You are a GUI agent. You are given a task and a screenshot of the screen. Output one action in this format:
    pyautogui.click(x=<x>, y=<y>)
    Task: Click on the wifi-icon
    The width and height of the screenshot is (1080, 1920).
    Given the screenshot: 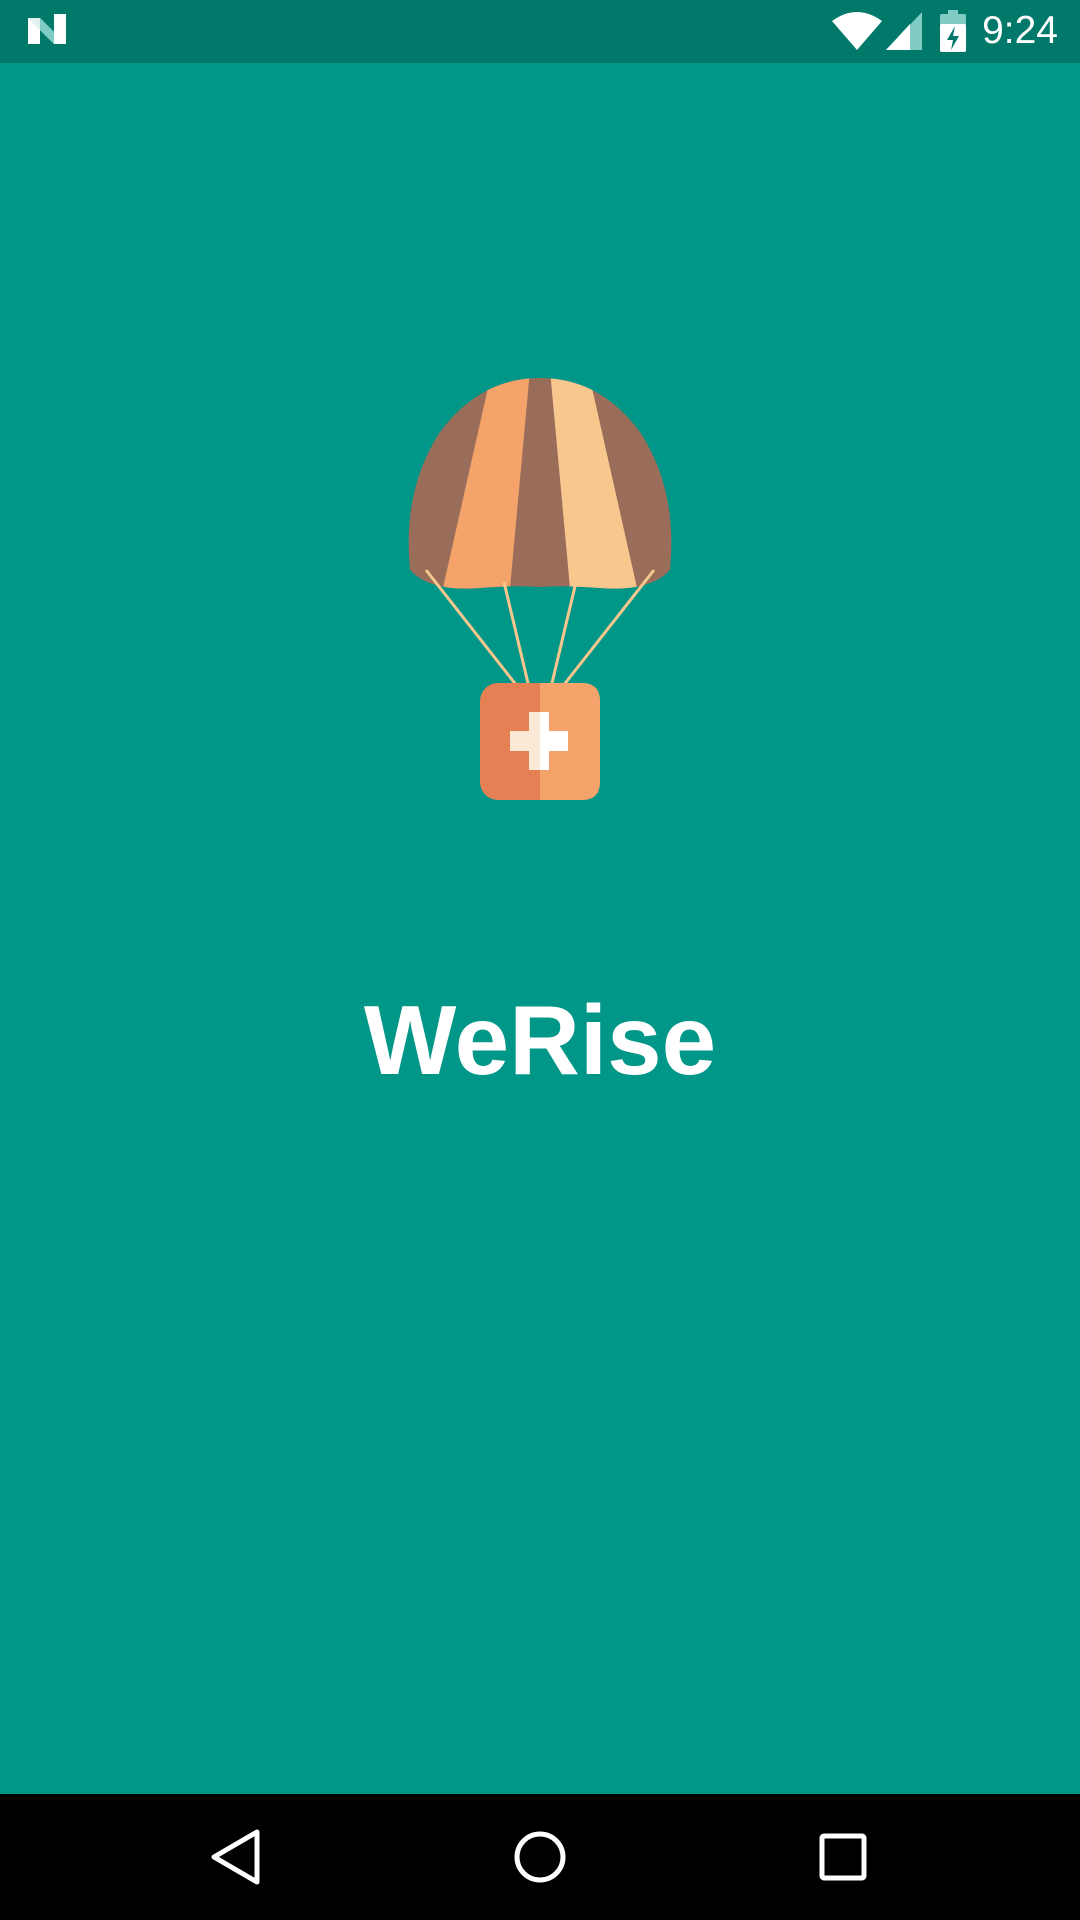 What is the action you would take?
    pyautogui.click(x=857, y=31)
    